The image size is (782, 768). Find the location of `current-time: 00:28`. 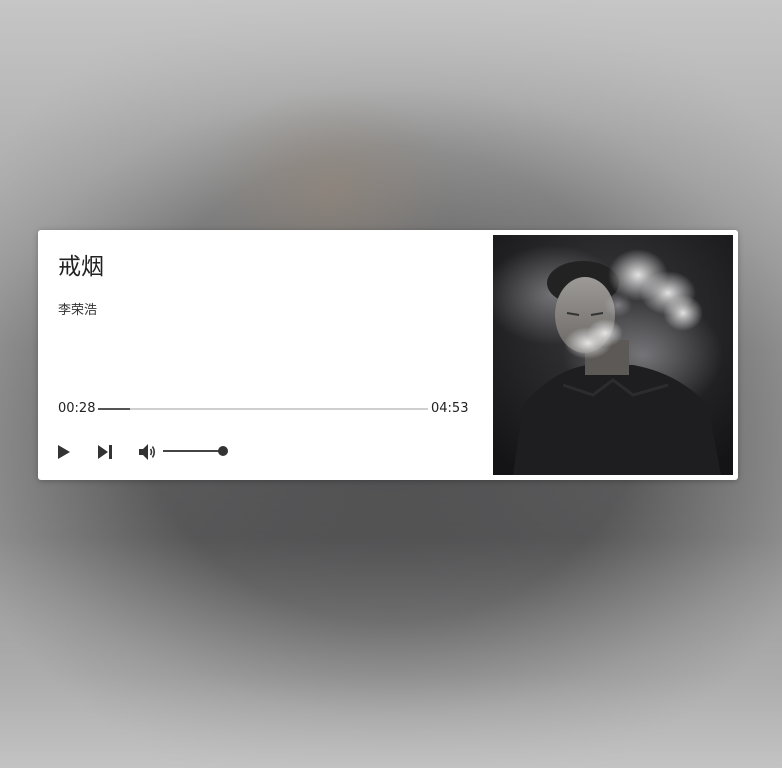

current-time: 00:28 is located at coordinates (77, 408).